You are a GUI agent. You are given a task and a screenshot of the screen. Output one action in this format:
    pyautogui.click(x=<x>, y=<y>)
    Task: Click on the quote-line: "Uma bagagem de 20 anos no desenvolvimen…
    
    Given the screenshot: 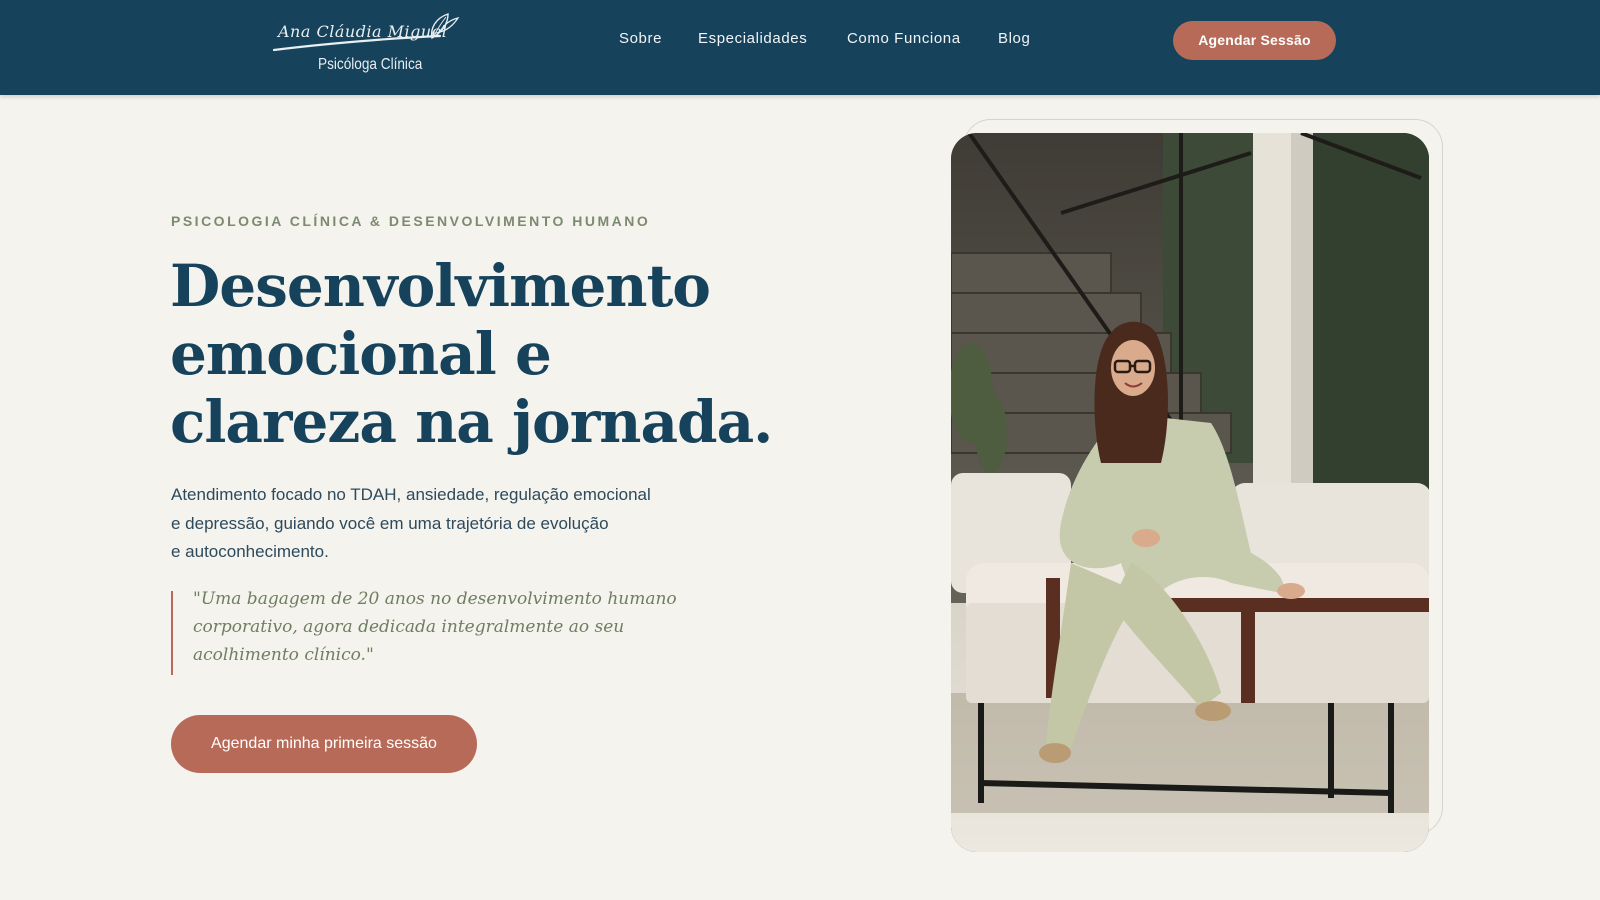 What is the action you would take?
    pyautogui.click(x=435, y=599)
    